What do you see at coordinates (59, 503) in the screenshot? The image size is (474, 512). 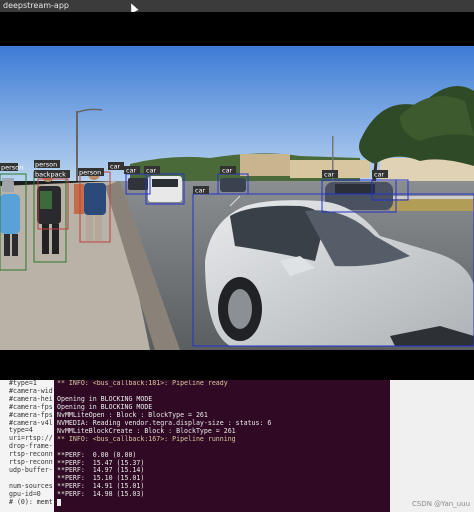 I see `text-cursor-icon` at bounding box center [59, 503].